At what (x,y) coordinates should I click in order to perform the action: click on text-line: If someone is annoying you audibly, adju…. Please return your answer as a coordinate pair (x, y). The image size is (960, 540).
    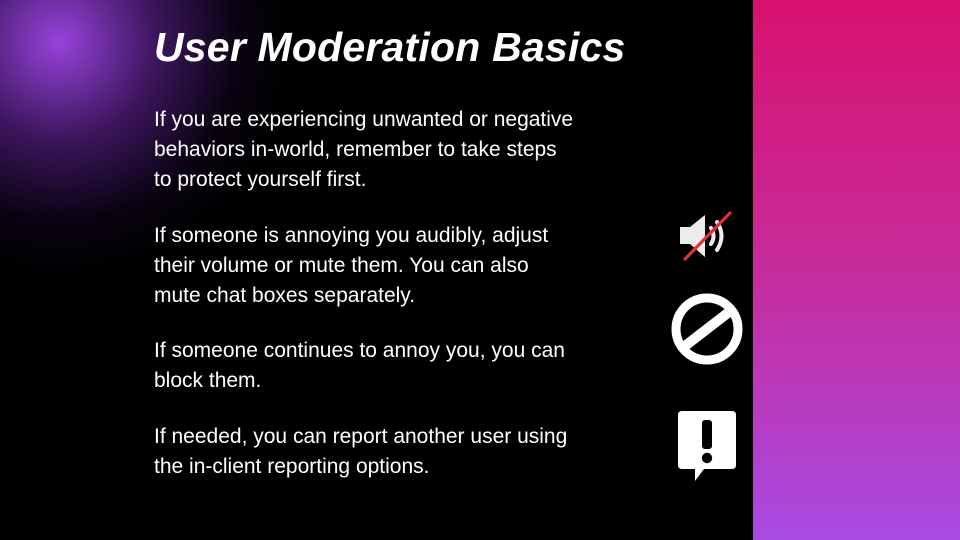
    Looking at the image, I should click on (351, 235).